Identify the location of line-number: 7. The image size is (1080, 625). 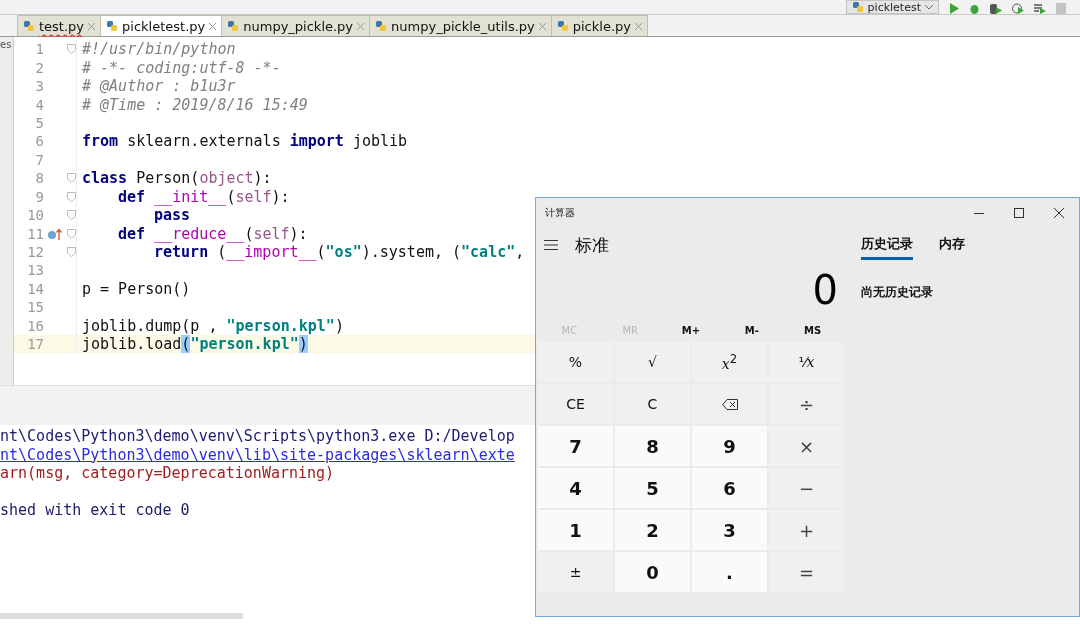
(39, 159).